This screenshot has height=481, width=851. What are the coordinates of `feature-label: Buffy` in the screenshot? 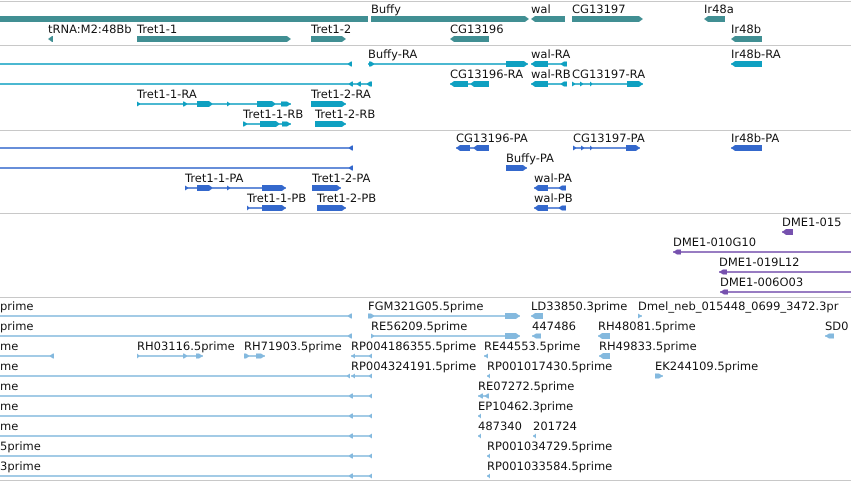 It's located at (386, 9).